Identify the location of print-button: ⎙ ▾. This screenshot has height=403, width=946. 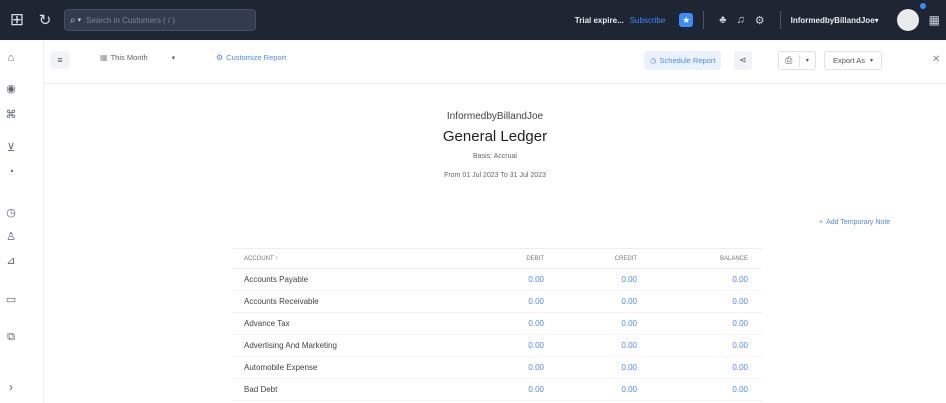
(797, 60).